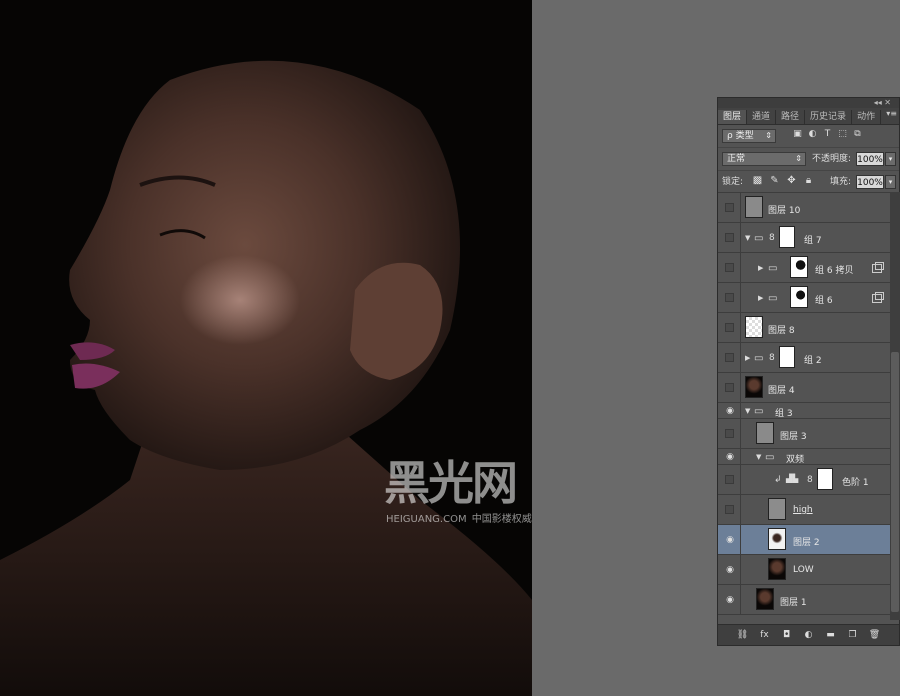 The width and height of the screenshot is (900, 696). Describe the element at coordinates (793, 601) in the screenshot. I see `layer-name: 图层 1` at that location.